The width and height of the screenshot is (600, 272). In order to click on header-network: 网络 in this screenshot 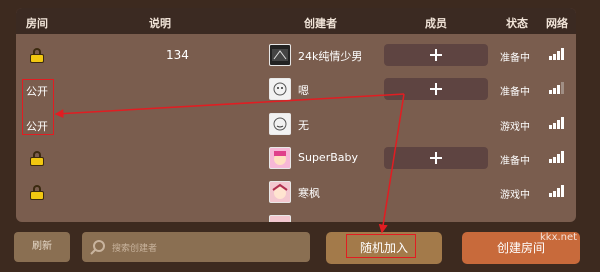, I will do `click(557, 23)`.